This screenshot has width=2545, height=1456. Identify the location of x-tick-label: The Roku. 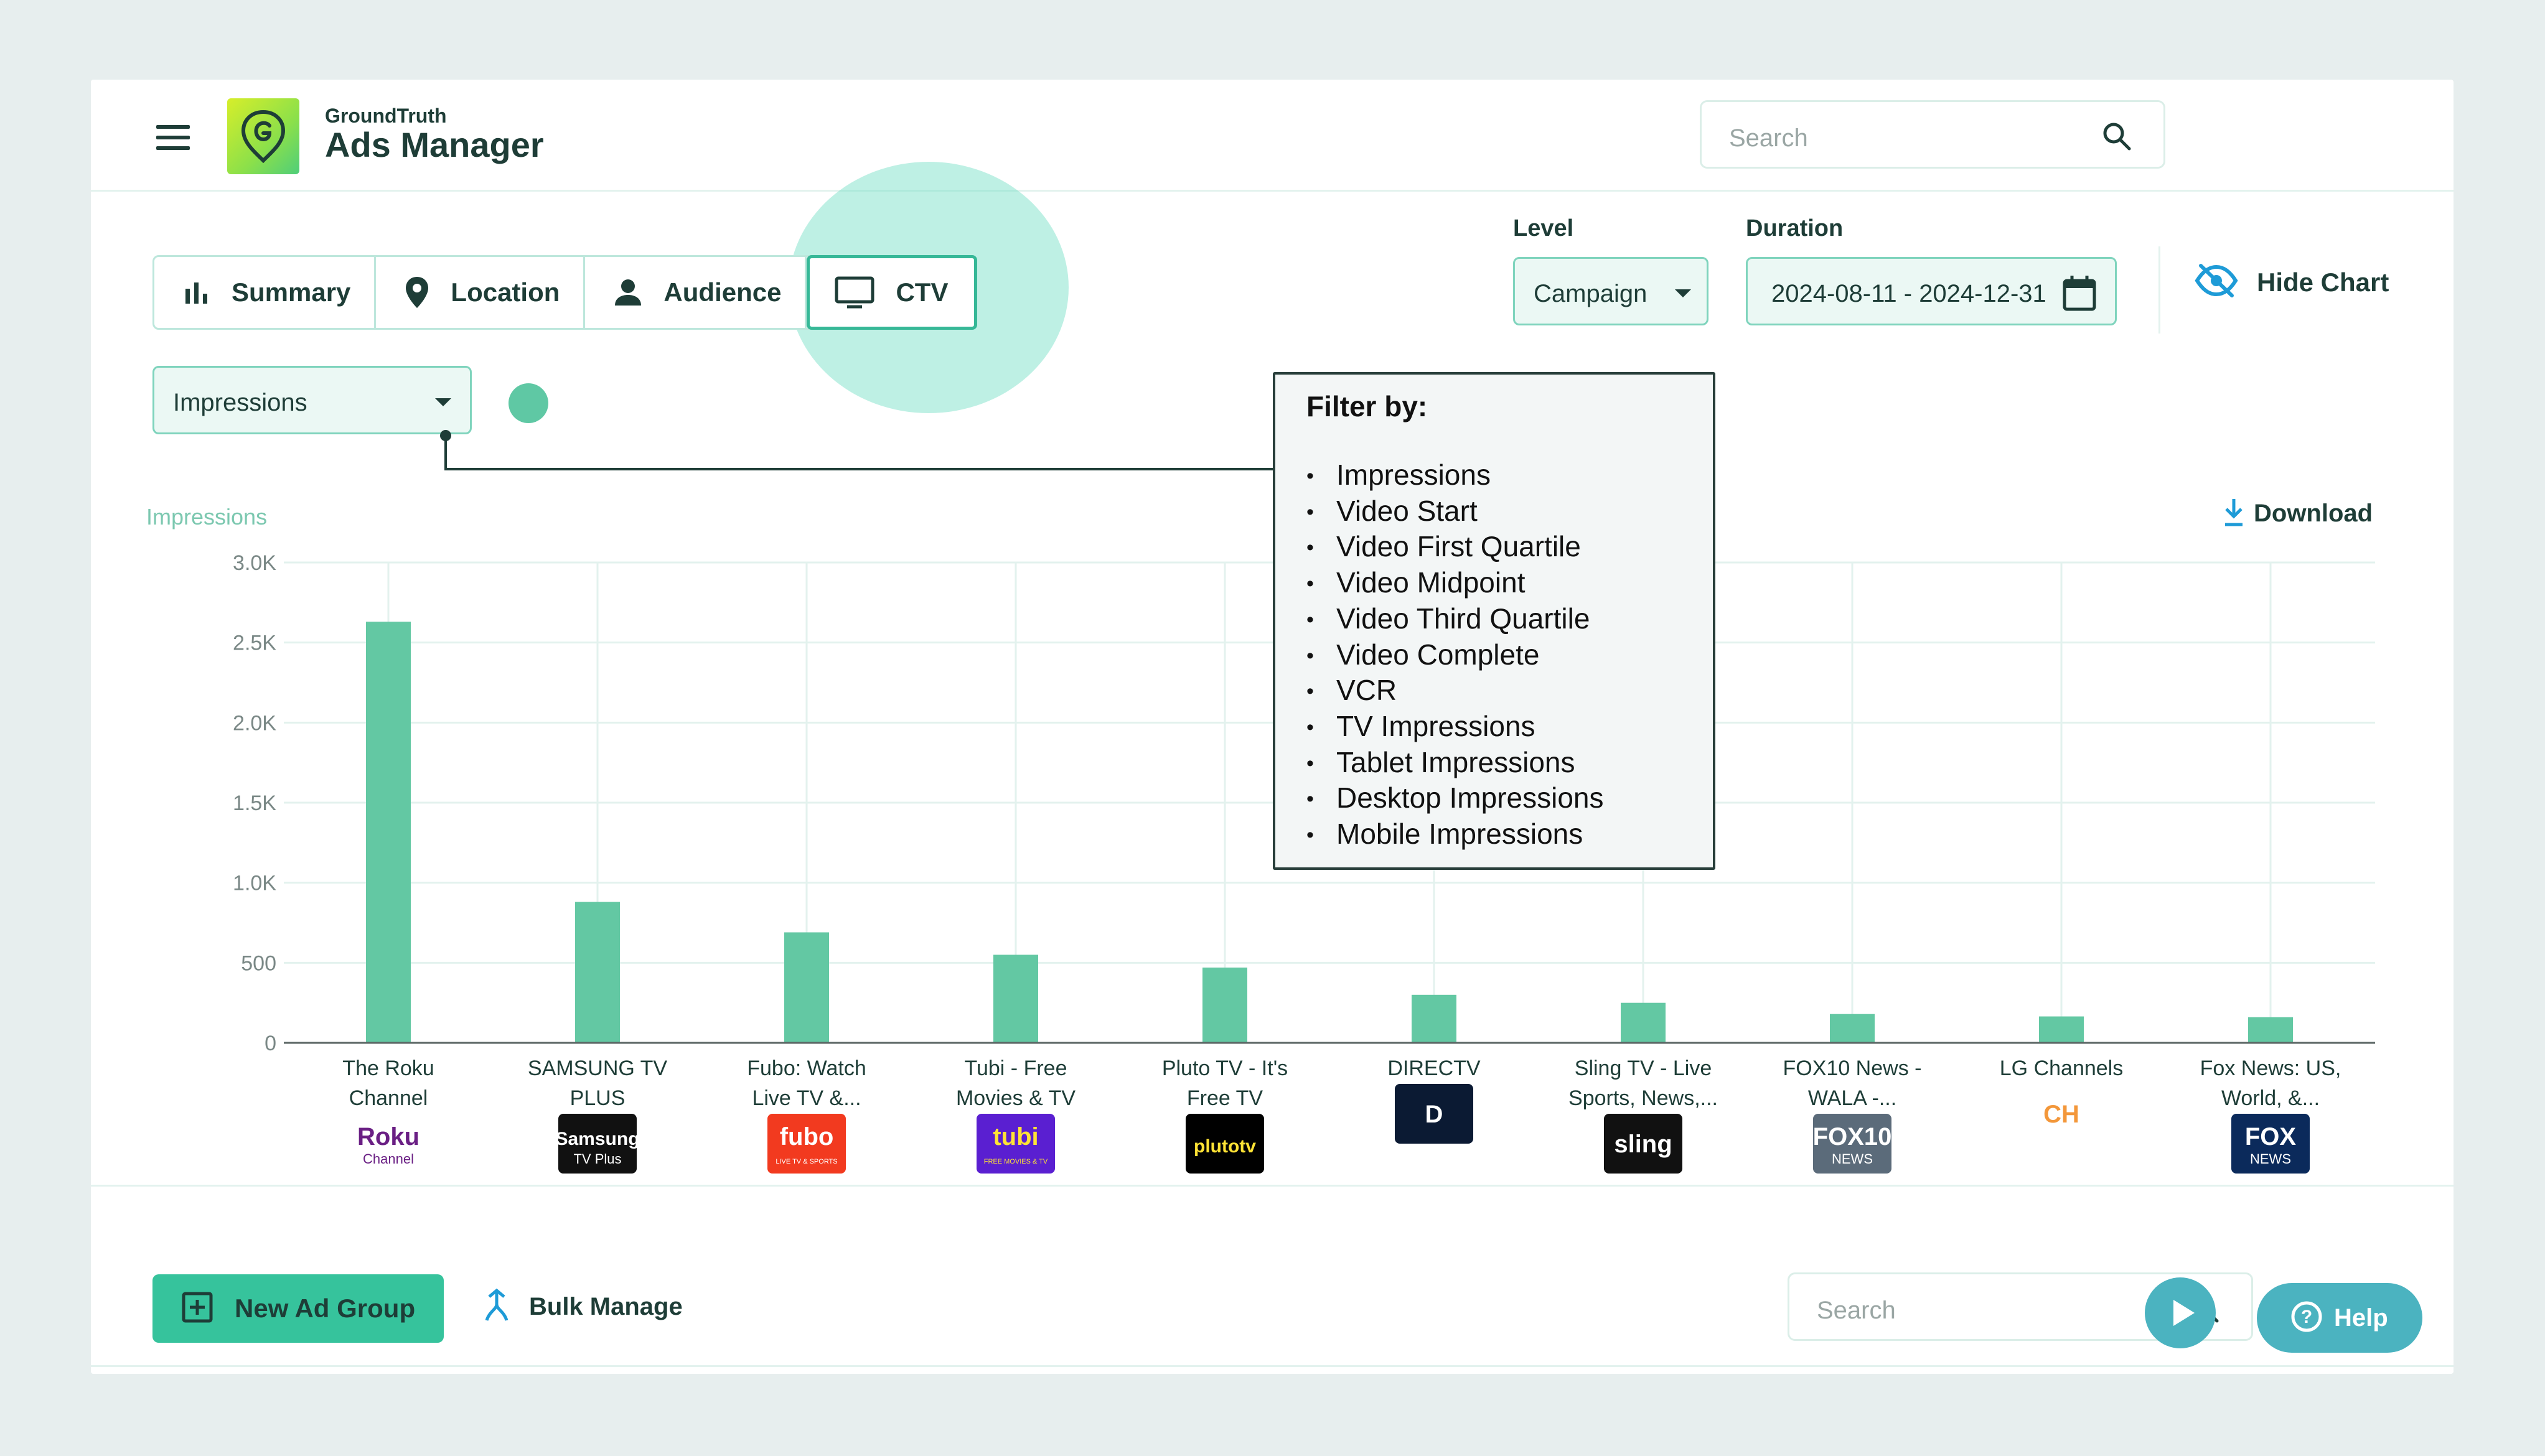
(388, 1068).